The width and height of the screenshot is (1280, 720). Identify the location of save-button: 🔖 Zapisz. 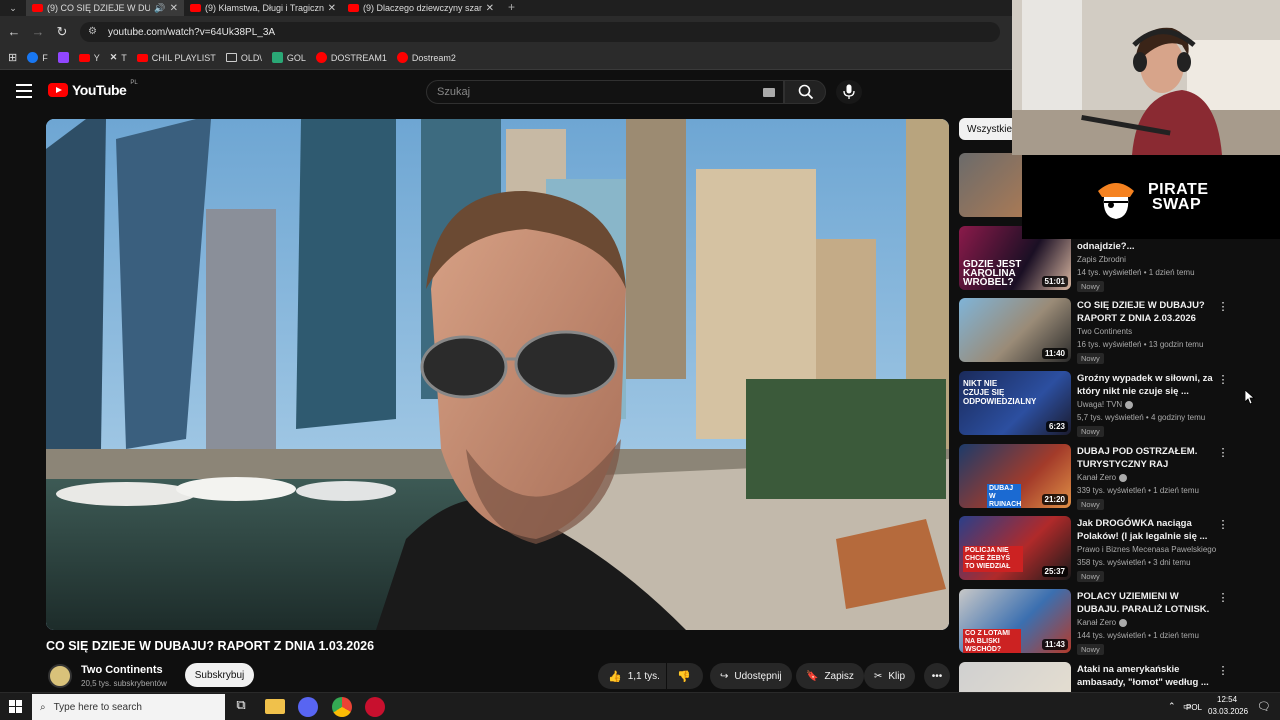
(830, 676).